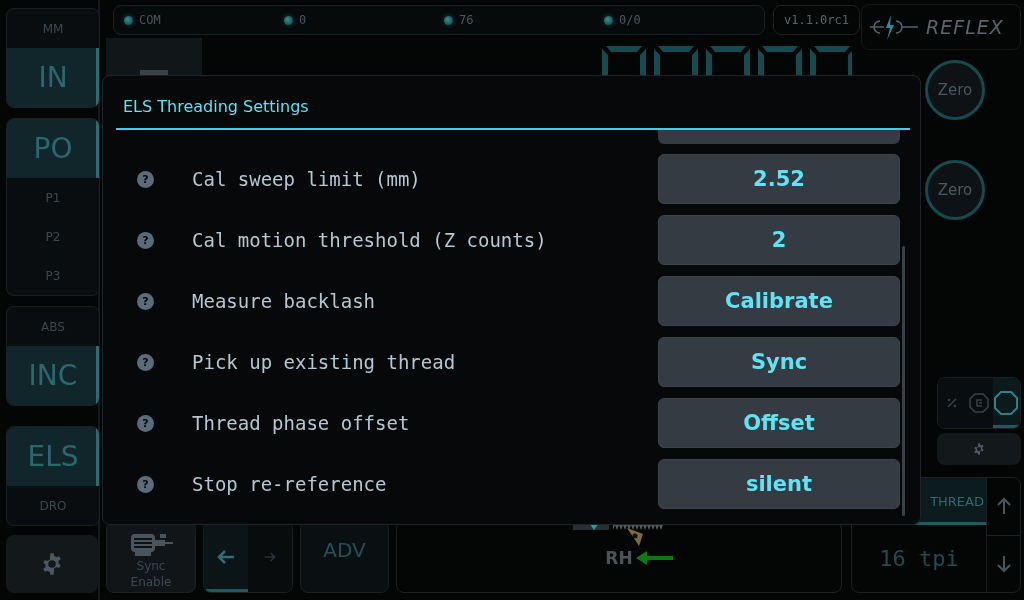  I want to click on mode-option: DRO, so click(53, 505).